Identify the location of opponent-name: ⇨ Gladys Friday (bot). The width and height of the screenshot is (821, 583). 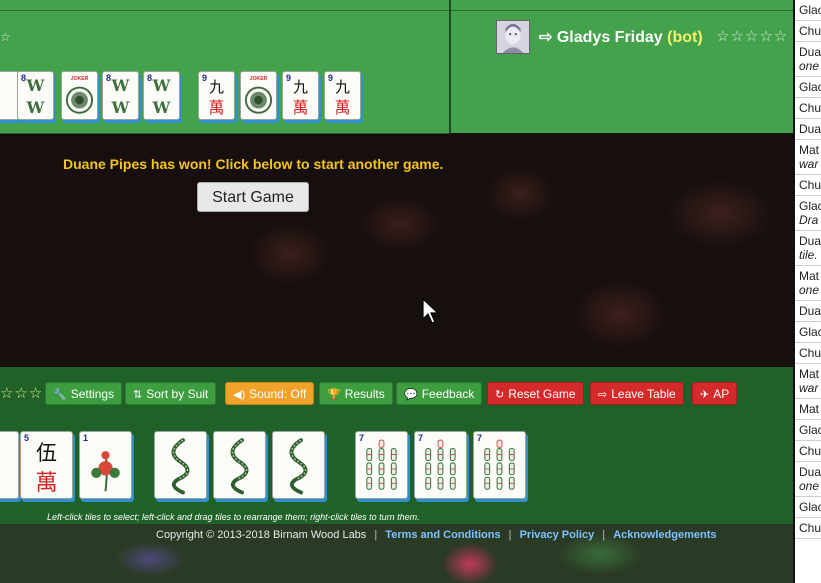
(621, 37).